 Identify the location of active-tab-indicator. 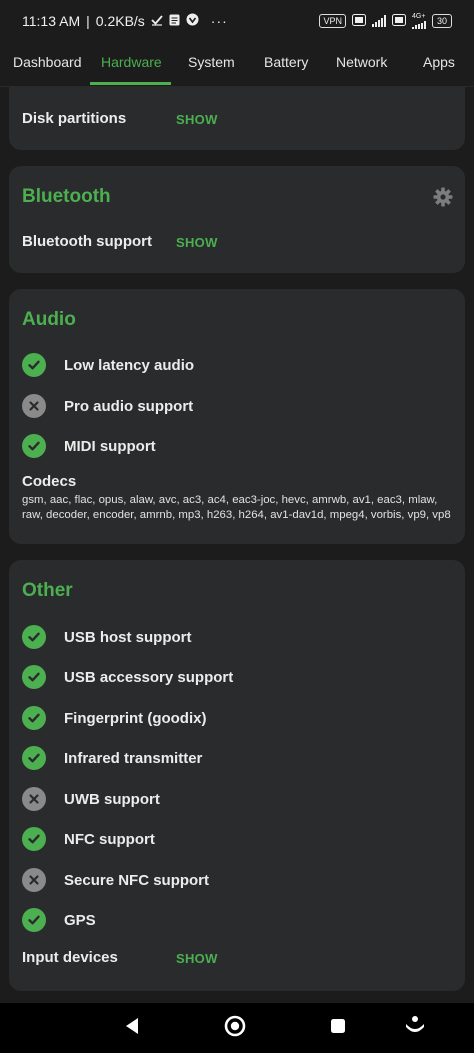
(130, 83).